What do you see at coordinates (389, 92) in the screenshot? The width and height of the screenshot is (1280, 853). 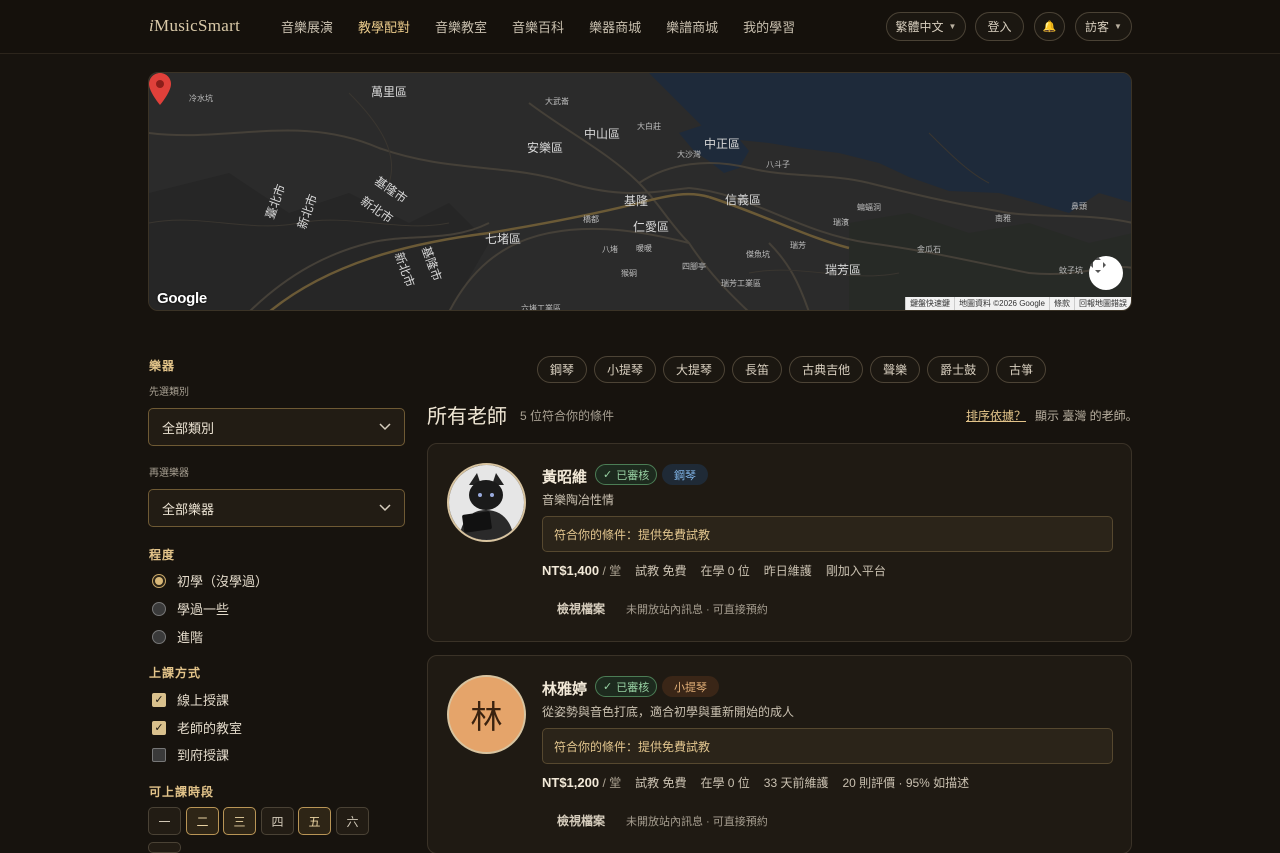 I see `map-label-wanli: 萬里區` at bounding box center [389, 92].